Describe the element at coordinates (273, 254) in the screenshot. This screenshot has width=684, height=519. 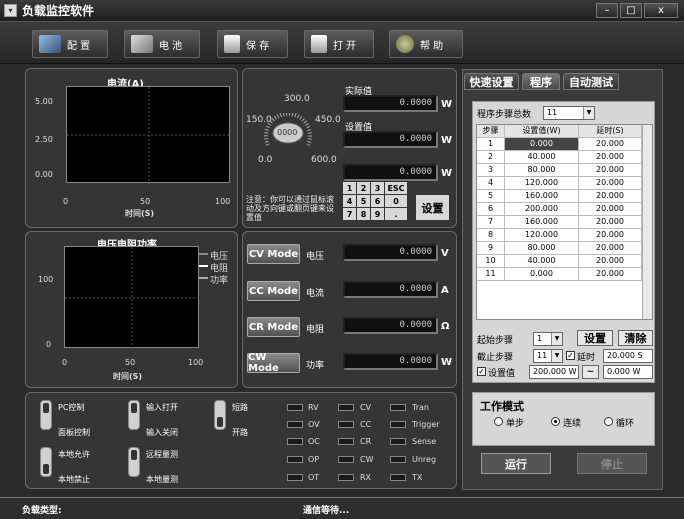
I see `cv-mode-button: CV Mode` at that location.